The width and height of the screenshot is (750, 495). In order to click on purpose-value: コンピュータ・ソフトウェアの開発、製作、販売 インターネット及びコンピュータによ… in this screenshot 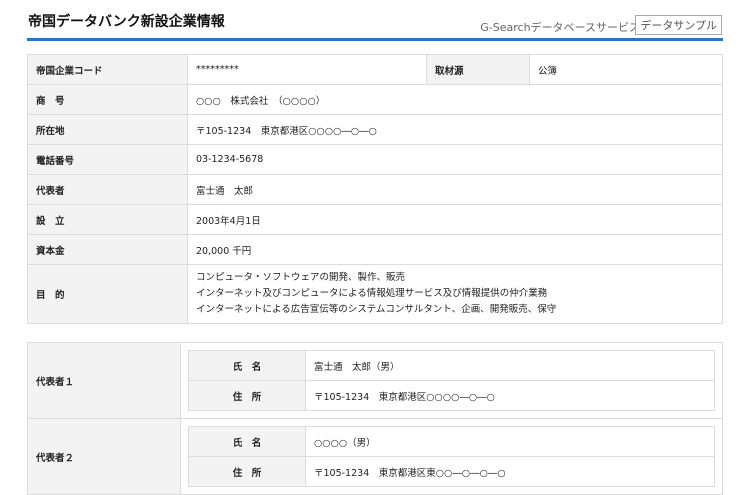, I will do `click(455, 294)`.